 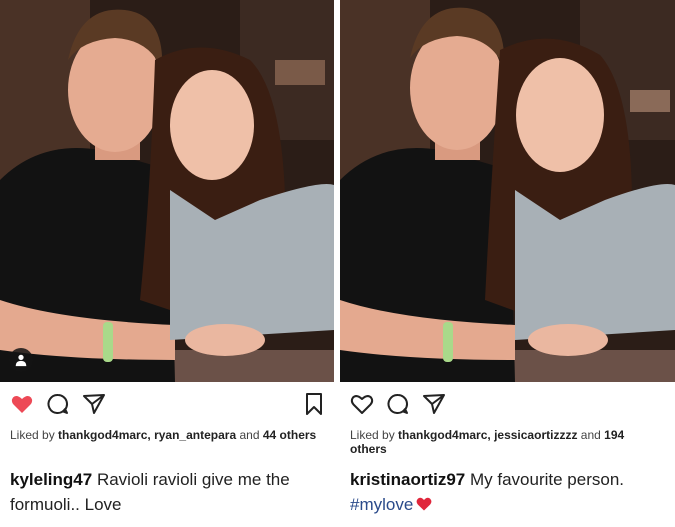 I want to click on caption-text: My favourite person., so click(x=547, y=479).